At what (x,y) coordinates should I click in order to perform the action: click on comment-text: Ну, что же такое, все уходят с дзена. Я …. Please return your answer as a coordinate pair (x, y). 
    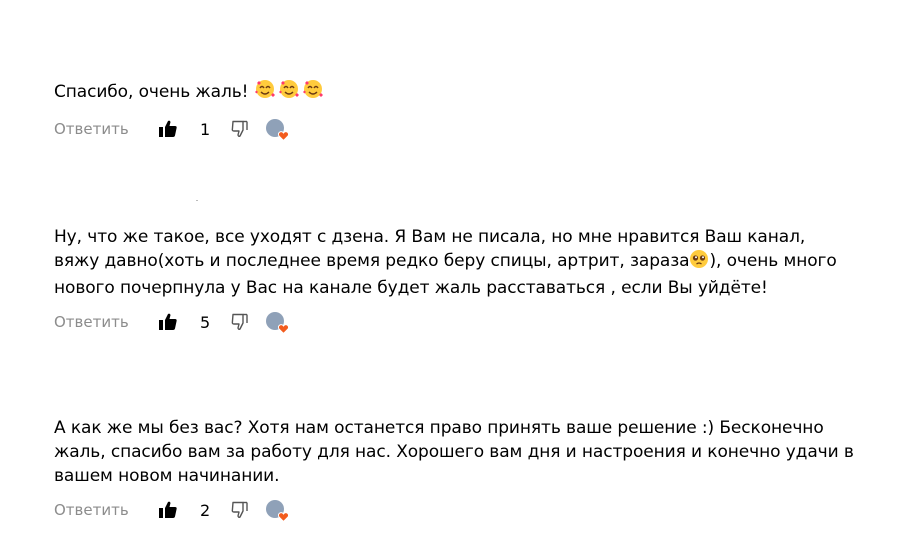
    Looking at the image, I should click on (448, 262).